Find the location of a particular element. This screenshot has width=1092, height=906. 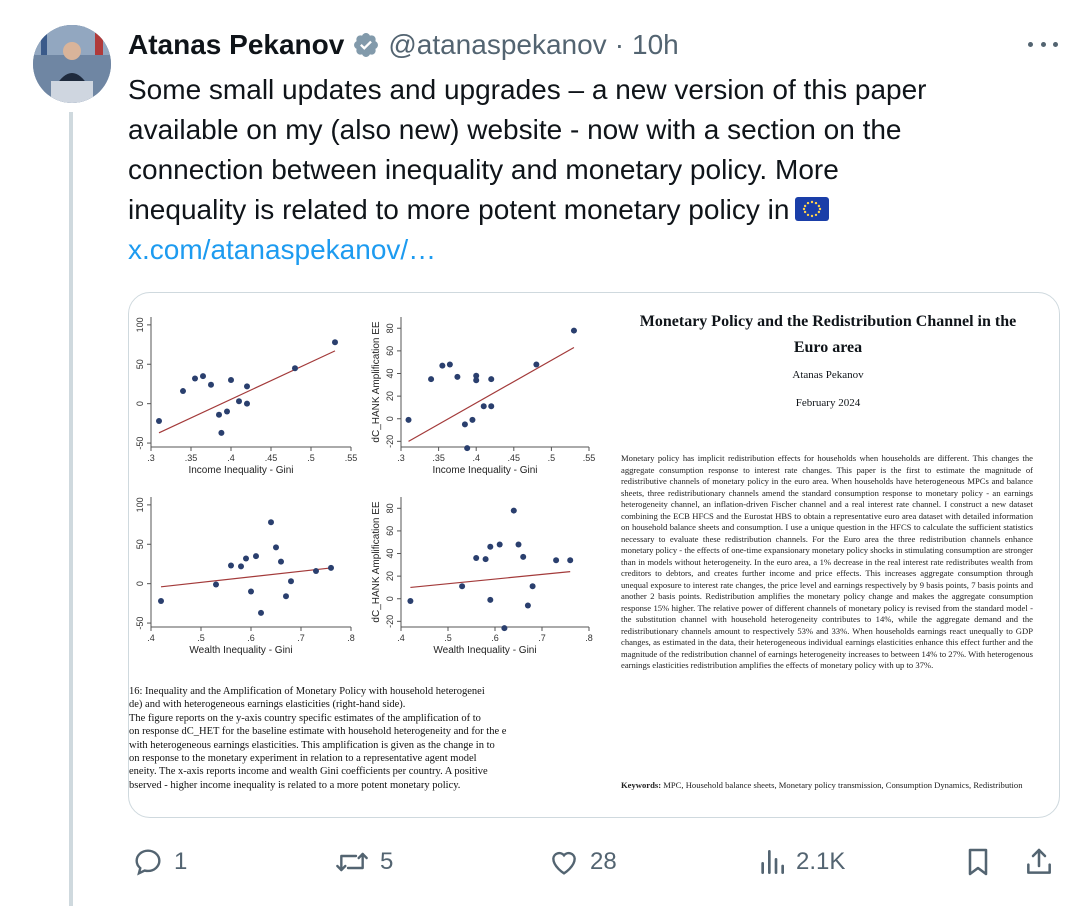

author-handle: @atanaspekanov is located at coordinates (497, 45).